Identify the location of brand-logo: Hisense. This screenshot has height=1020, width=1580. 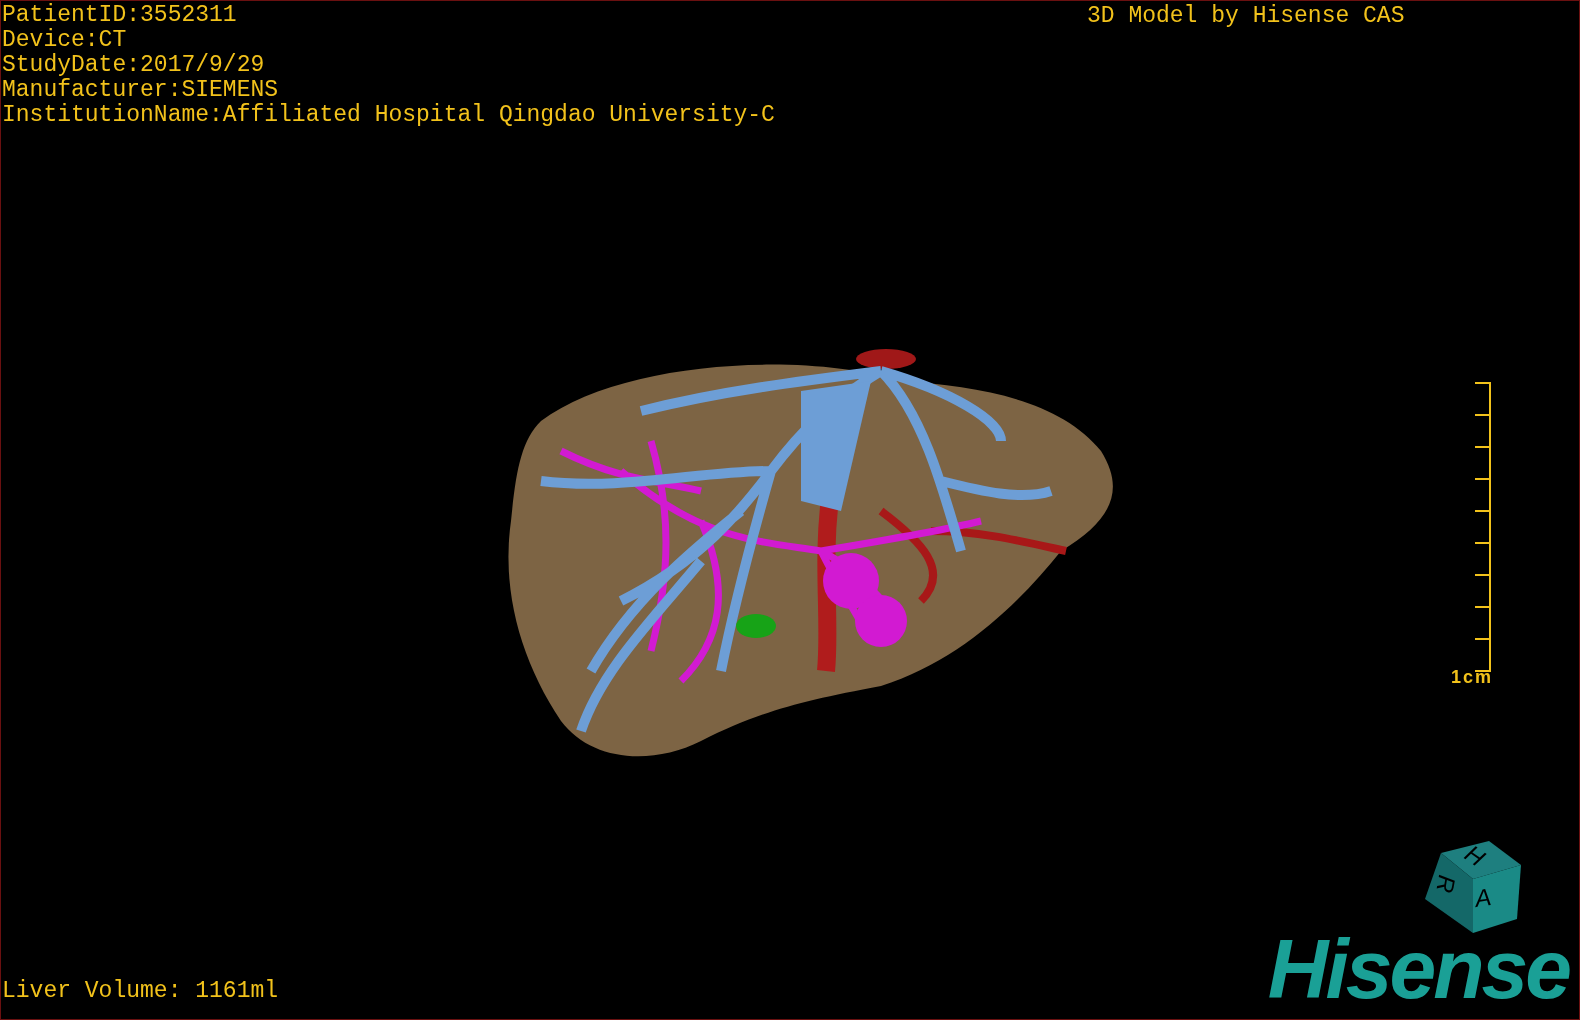
(1418, 969).